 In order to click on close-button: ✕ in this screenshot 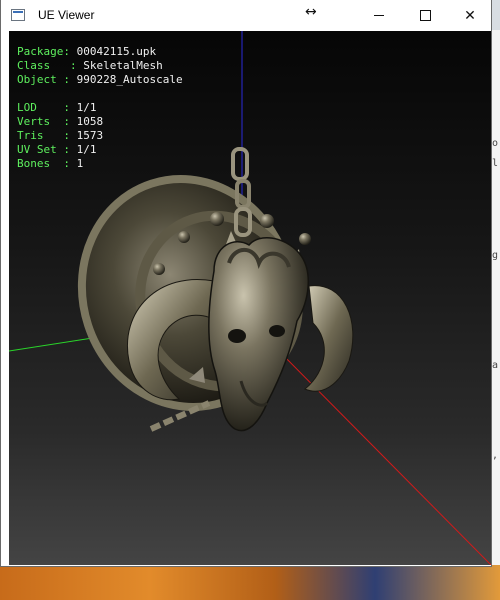, I will do `click(470, 15)`.